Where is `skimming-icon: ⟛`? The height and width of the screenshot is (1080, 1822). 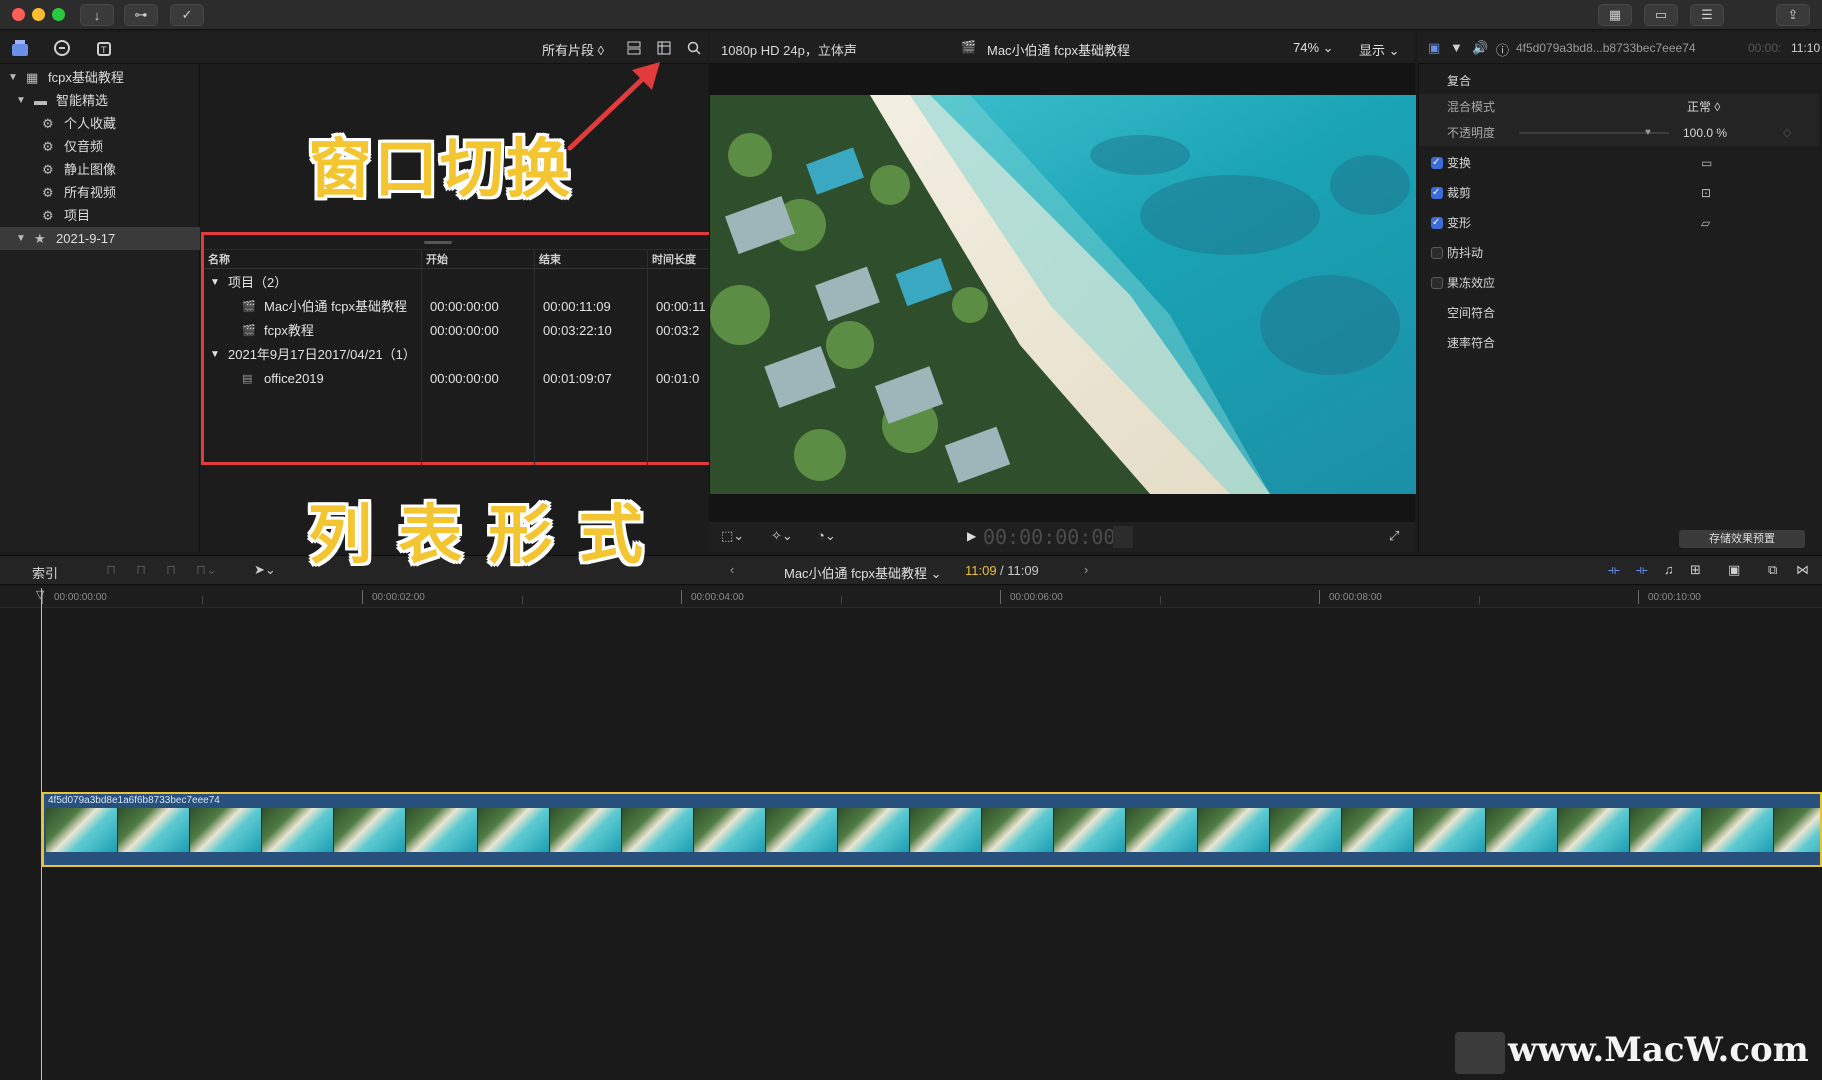
skimming-icon: ⟛ is located at coordinates (1614, 570).